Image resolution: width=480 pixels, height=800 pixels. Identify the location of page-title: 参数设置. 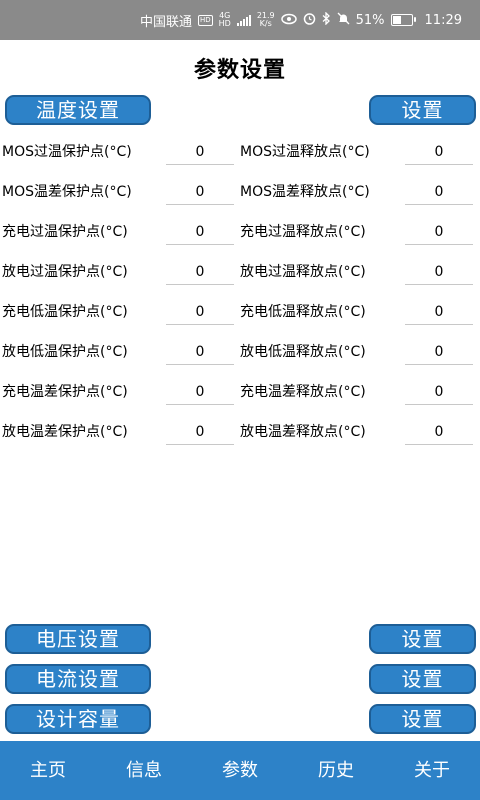
(239, 70).